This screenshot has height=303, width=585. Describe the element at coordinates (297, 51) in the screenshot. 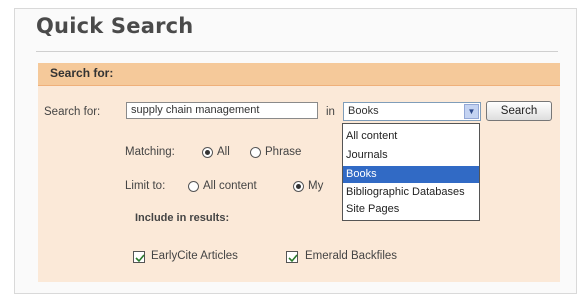

I see `title-divider` at that location.